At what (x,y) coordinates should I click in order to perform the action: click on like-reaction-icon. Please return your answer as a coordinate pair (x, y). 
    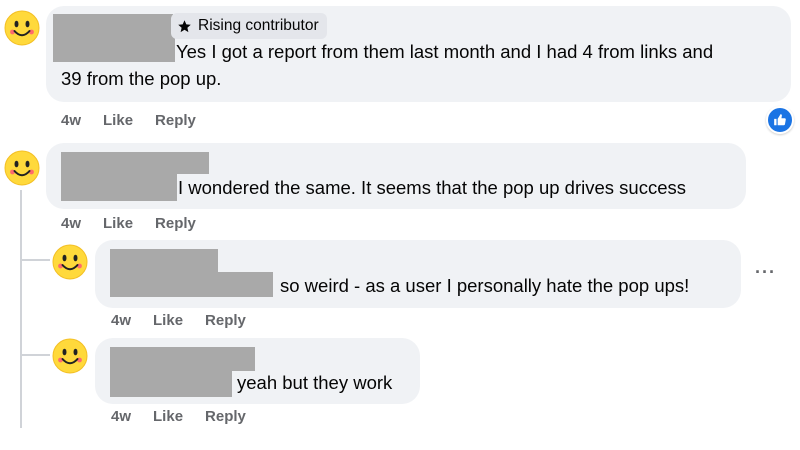
    Looking at the image, I should click on (780, 120).